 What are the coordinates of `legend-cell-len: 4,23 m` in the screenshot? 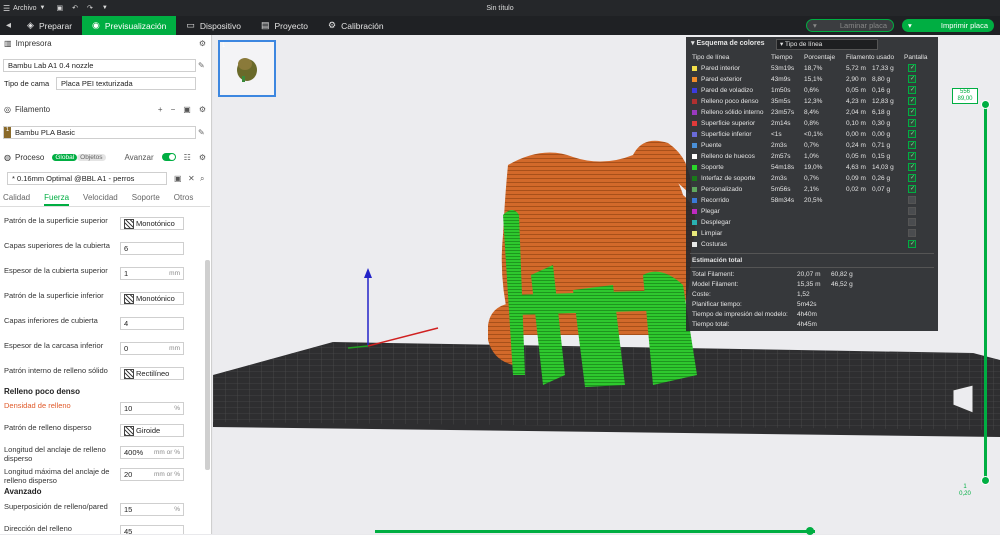 It's located at (856, 101).